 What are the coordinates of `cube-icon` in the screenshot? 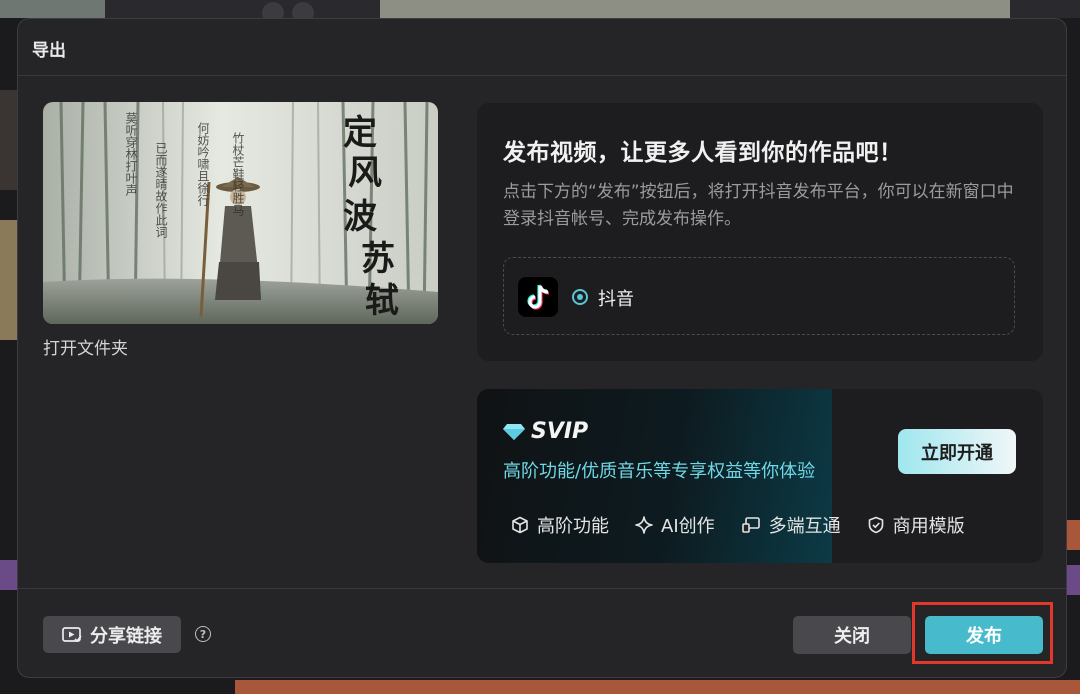 It's located at (520, 525).